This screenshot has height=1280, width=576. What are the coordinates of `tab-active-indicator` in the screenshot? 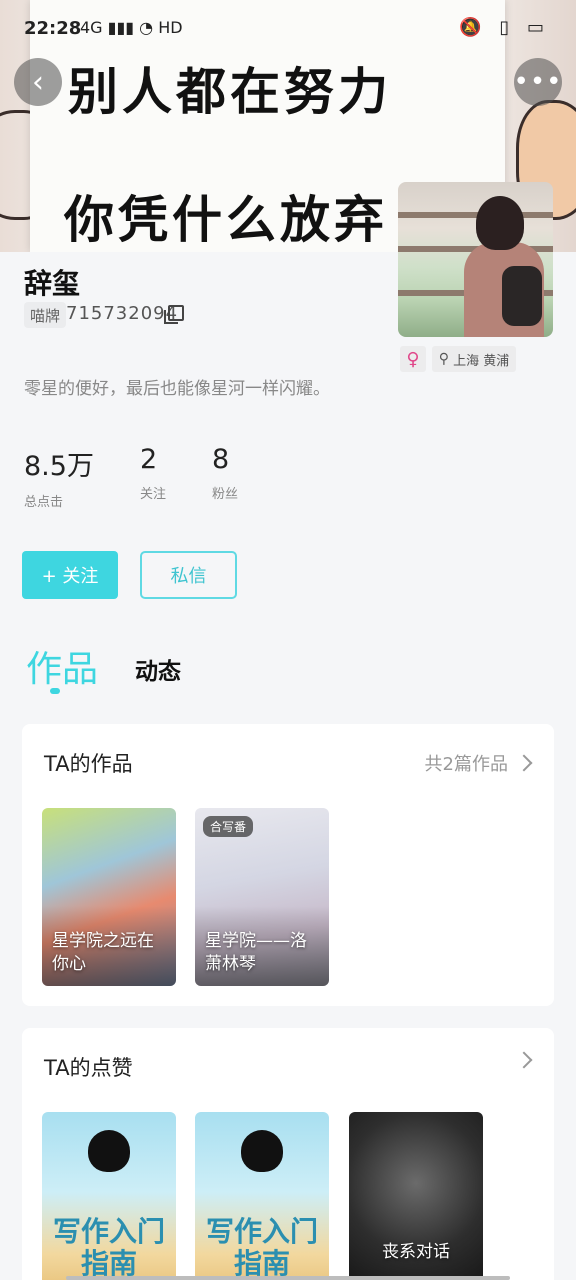 It's located at (55, 691).